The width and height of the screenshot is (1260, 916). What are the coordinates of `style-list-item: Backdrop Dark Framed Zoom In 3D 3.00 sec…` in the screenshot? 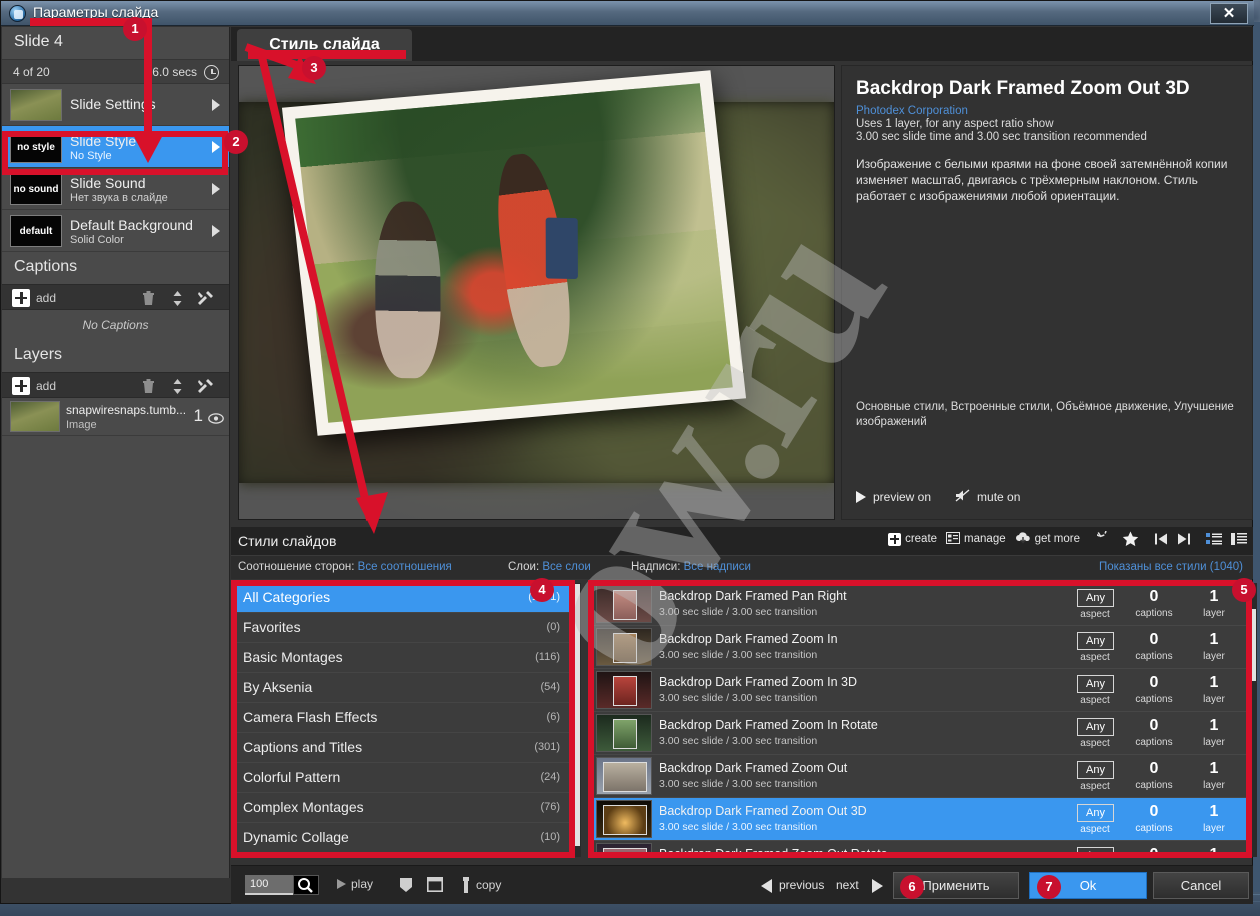 It's located at (920, 690).